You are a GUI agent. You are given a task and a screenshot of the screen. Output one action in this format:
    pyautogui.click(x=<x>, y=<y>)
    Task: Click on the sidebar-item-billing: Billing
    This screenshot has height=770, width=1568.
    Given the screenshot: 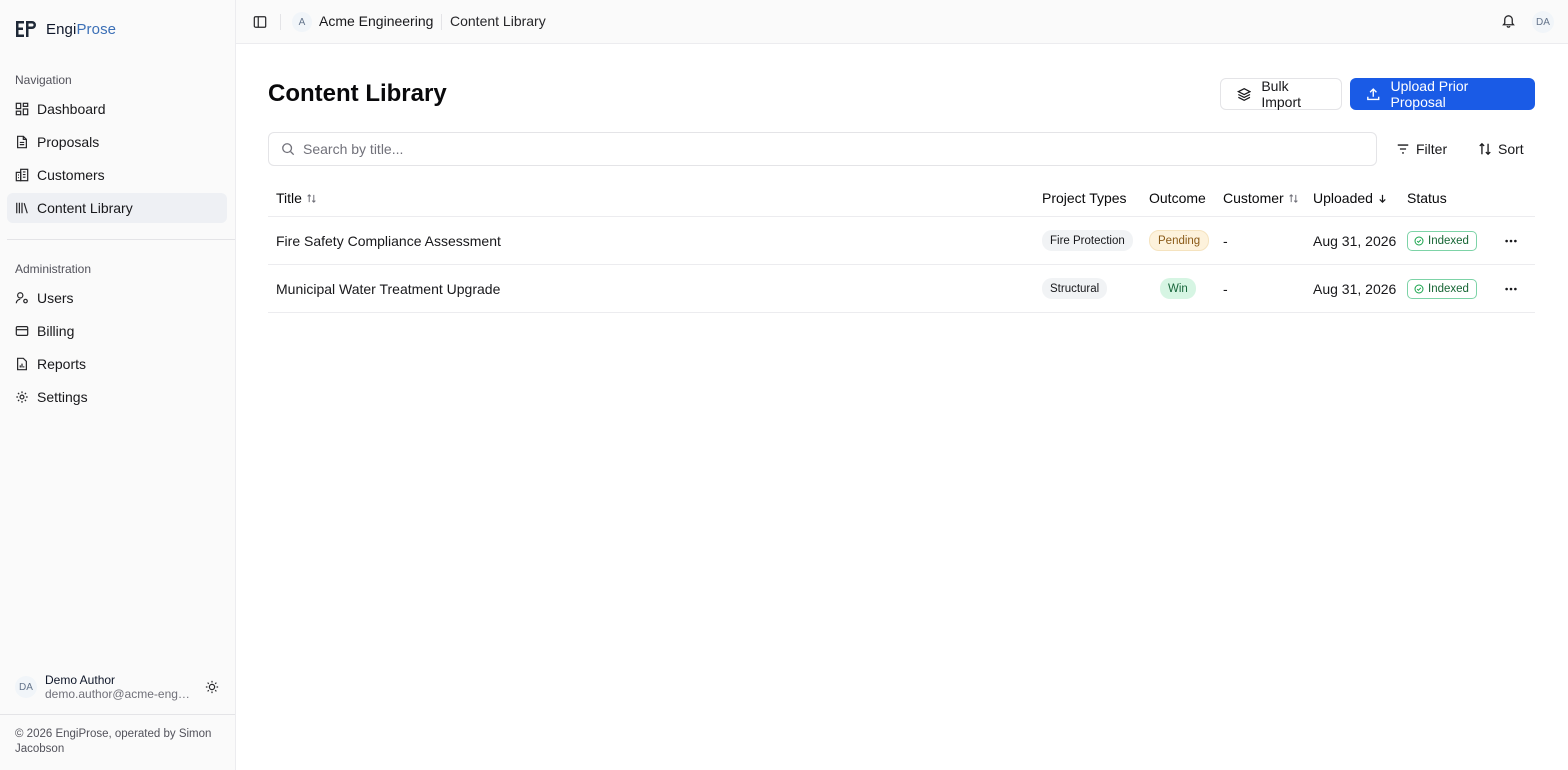 What is the action you would take?
    pyautogui.click(x=117, y=331)
    